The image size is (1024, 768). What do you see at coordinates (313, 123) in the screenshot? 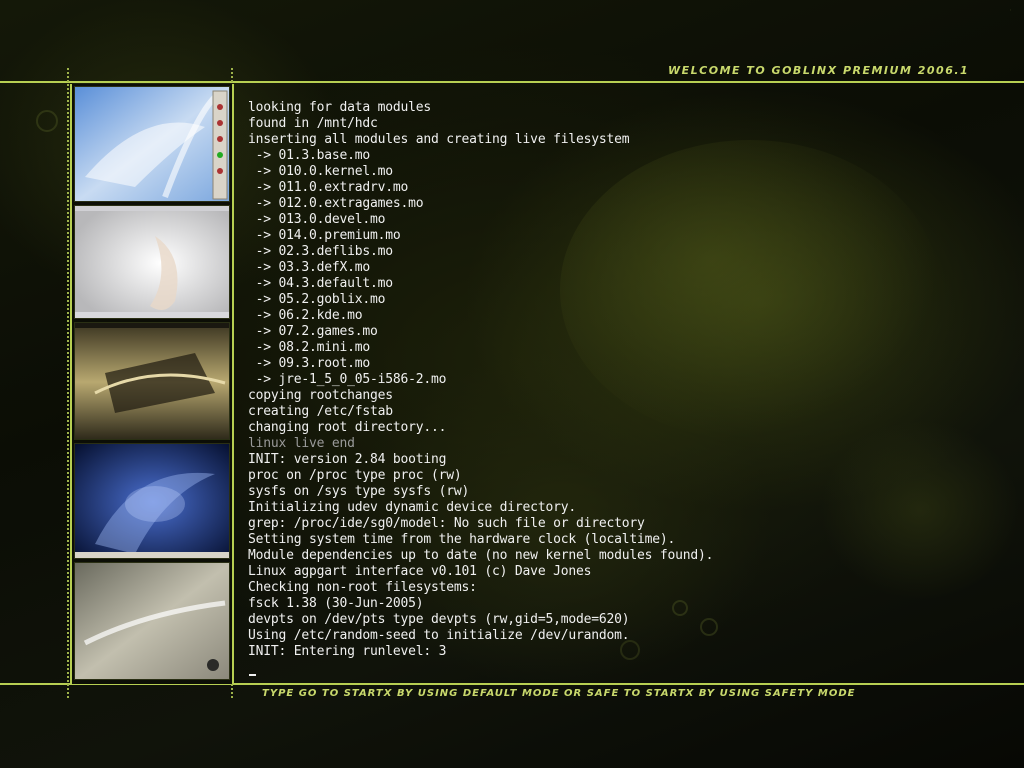
I see `console-line: found in /mnt/hdc` at bounding box center [313, 123].